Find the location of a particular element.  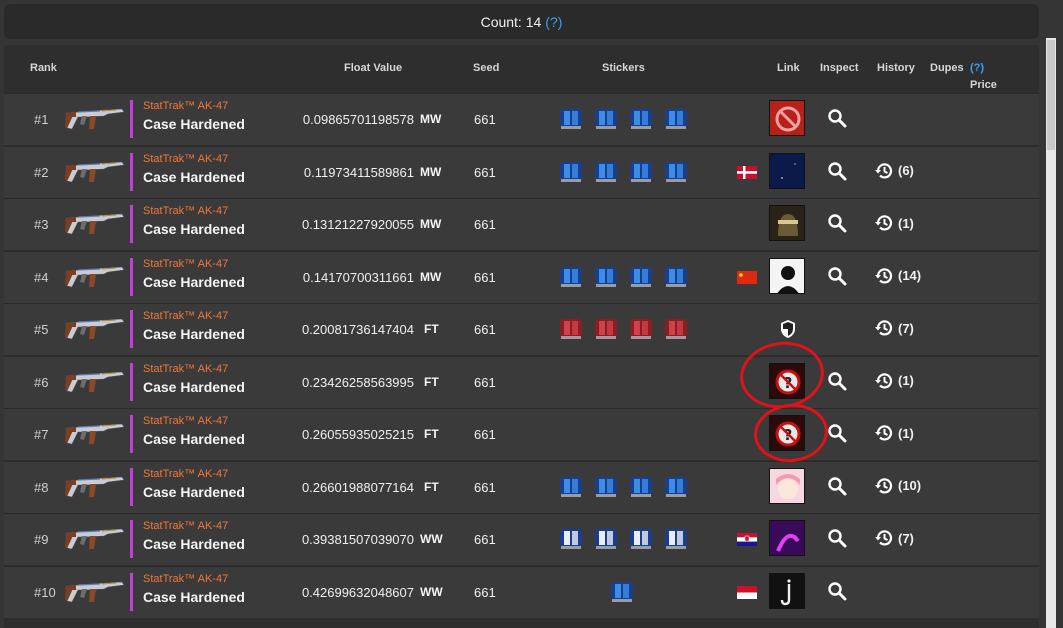

history-link: (6) is located at coordinates (894, 171).